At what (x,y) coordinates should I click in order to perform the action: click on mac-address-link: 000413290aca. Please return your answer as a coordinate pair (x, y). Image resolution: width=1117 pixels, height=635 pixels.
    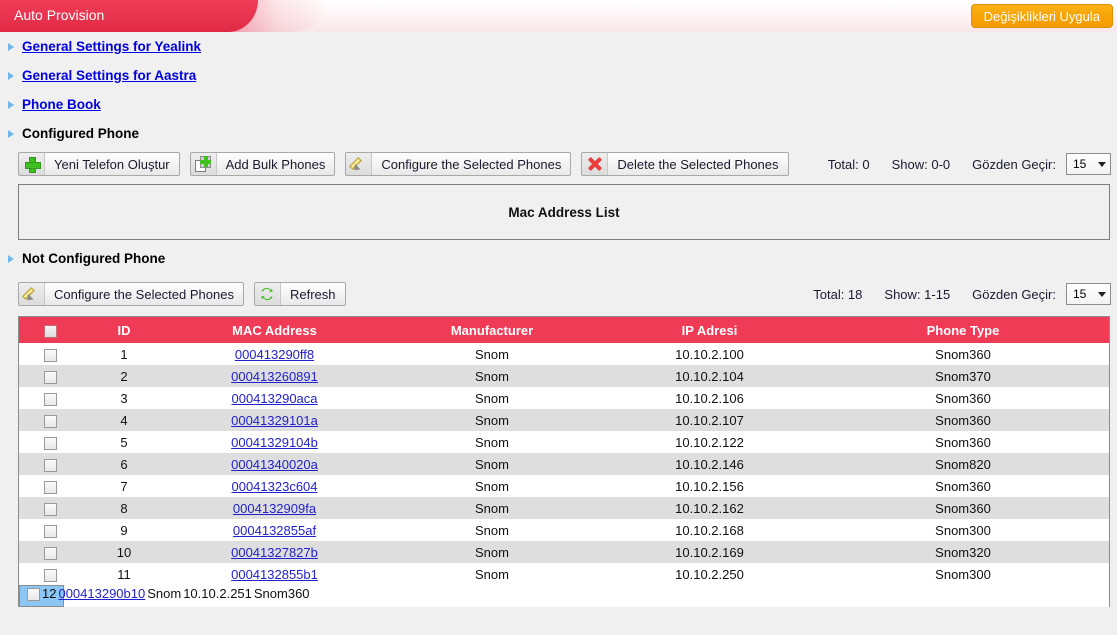
    Looking at the image, I should click on (274, 398).